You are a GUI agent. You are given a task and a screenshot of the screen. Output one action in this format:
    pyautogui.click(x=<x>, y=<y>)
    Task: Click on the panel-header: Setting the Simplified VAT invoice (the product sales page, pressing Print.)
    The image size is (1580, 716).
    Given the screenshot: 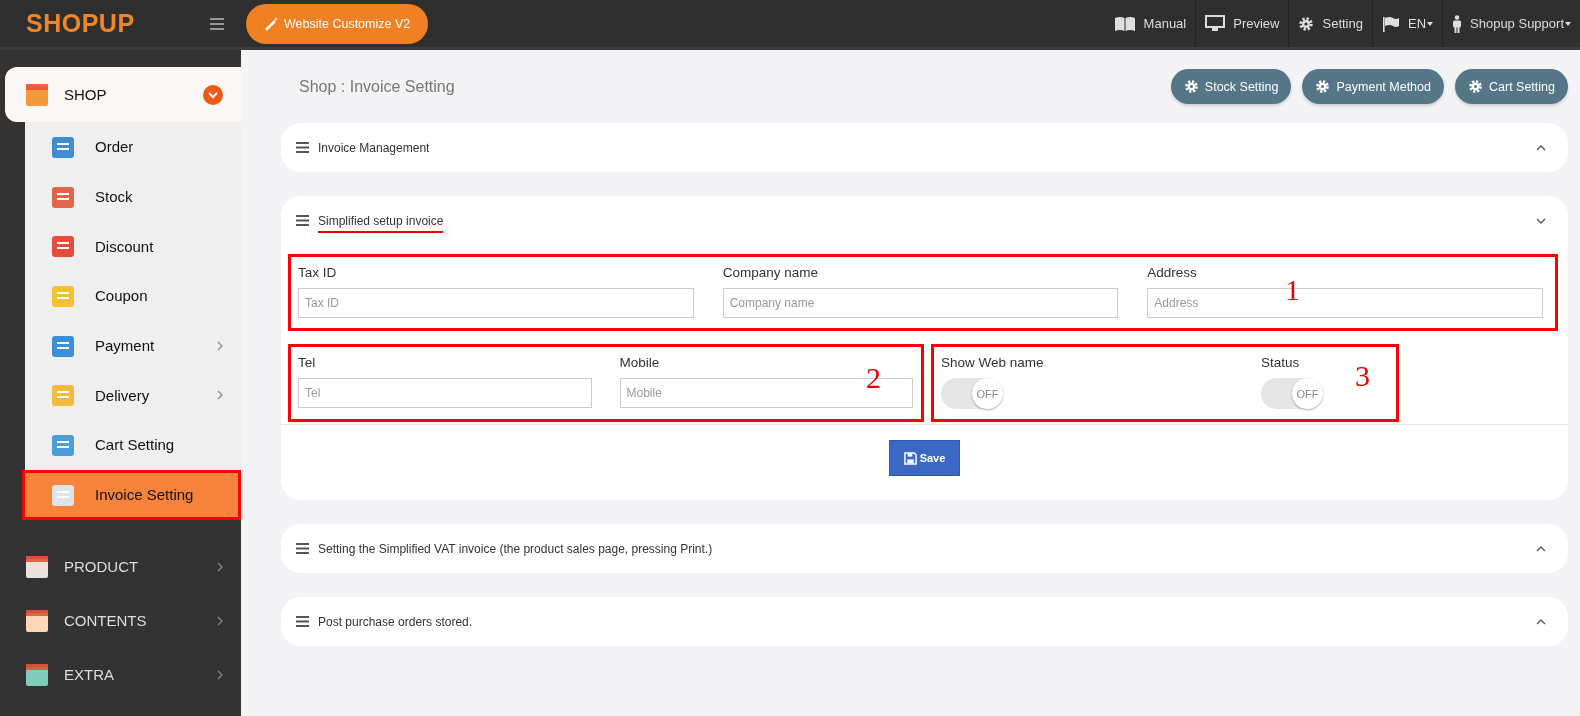 What is the action you would take?
    pyautogui.click(x=924, y=548)
    